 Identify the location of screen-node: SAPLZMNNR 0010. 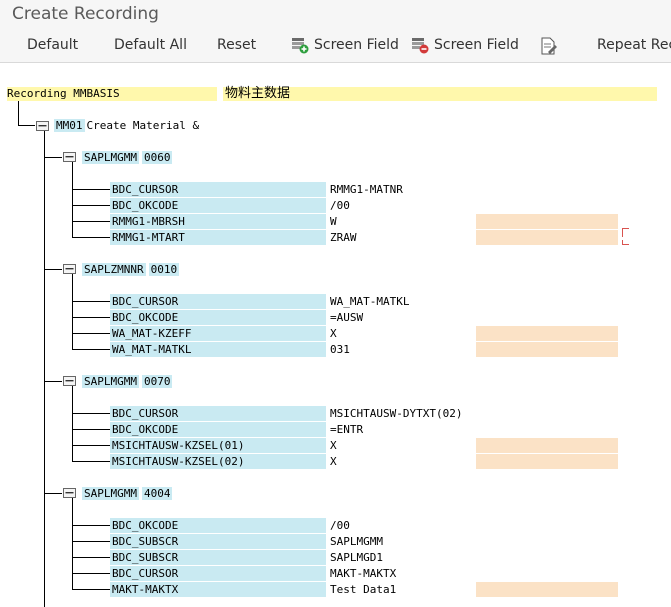
(131, 270).